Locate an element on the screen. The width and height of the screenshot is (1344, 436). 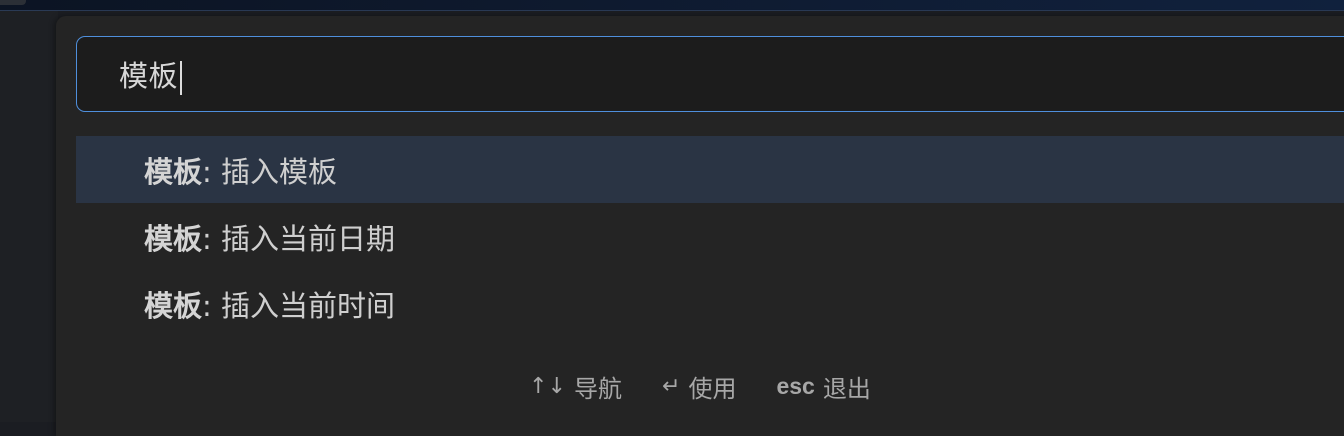
esc-key-label: esc is located at coordinates (795, 385).